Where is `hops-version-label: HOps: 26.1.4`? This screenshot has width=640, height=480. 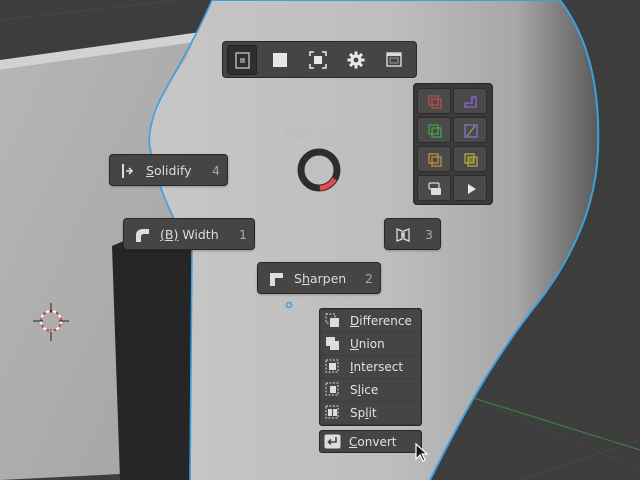
hops-version-label: HOps: 26.1.4 is located at coordinates (320, 134).